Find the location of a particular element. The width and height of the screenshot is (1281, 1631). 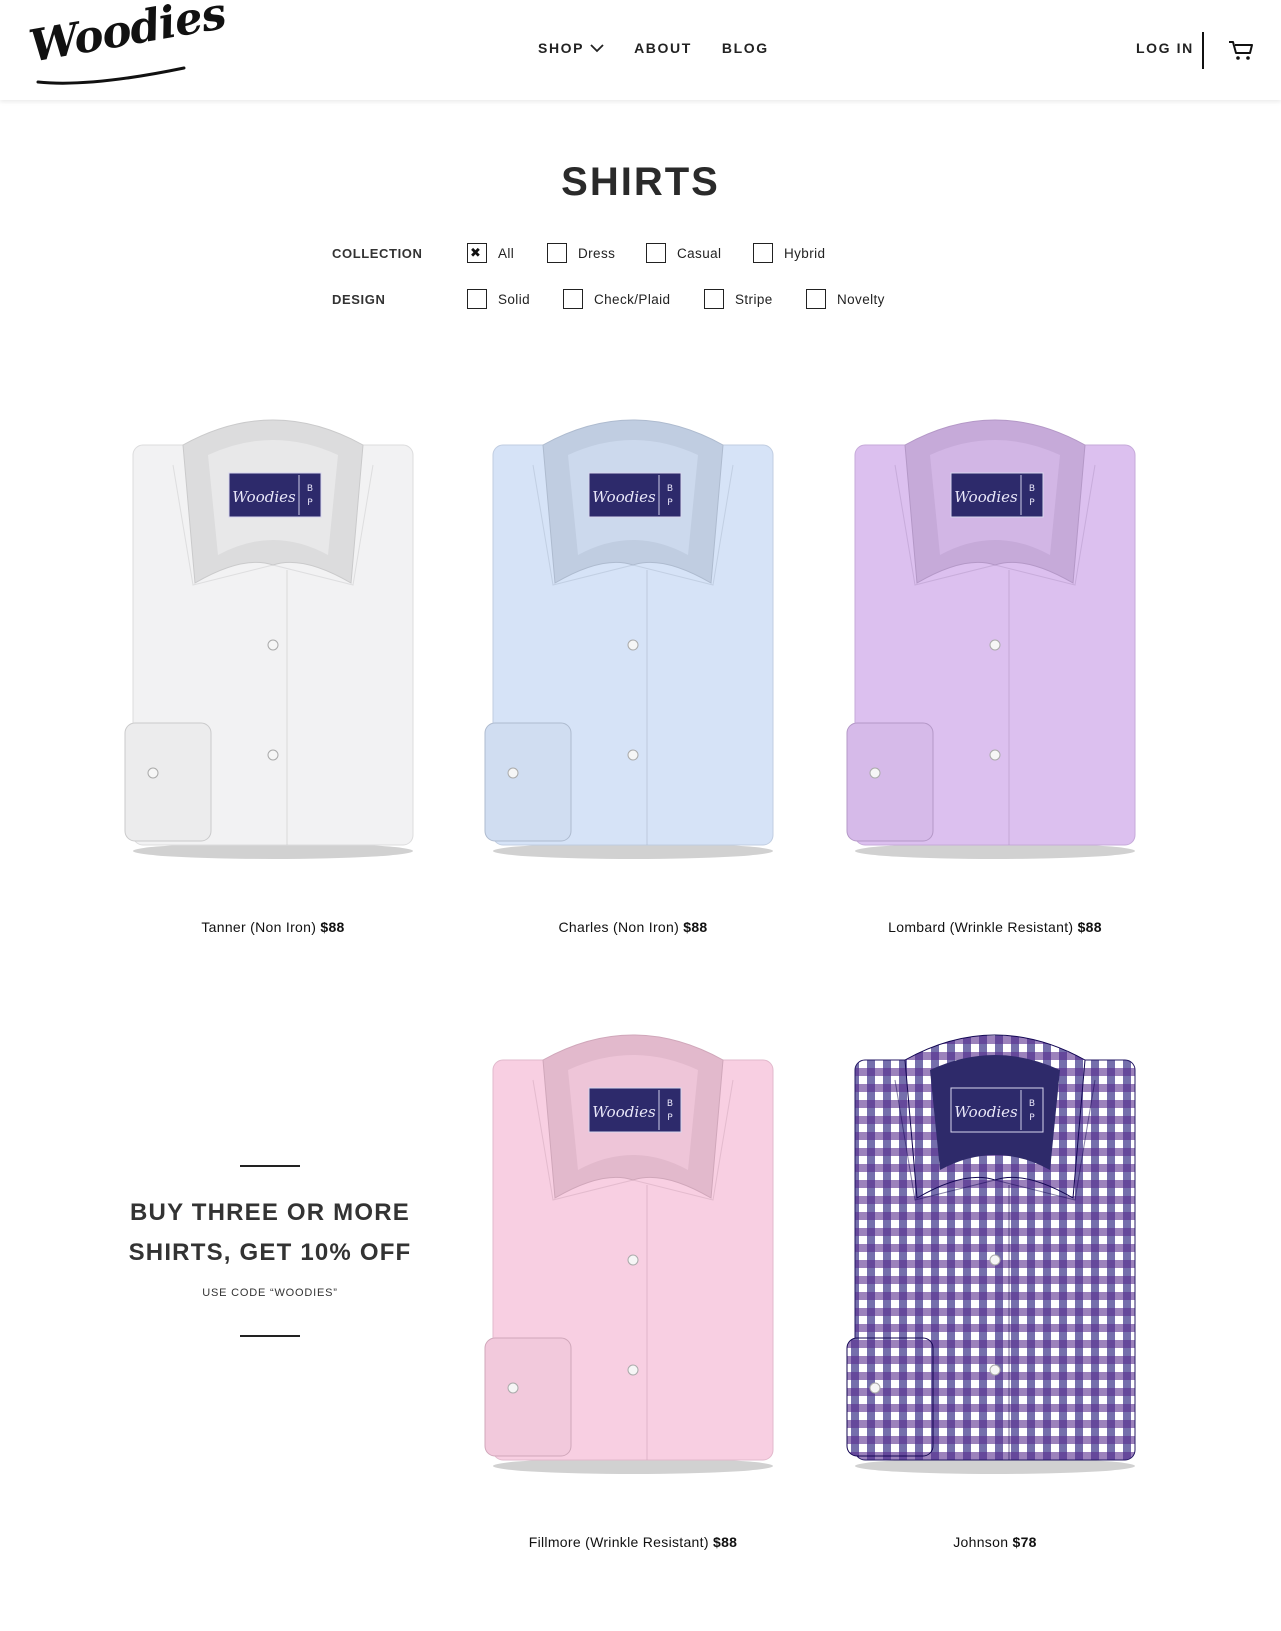

product-price: $78 is located at coordinates (1024, 1542).